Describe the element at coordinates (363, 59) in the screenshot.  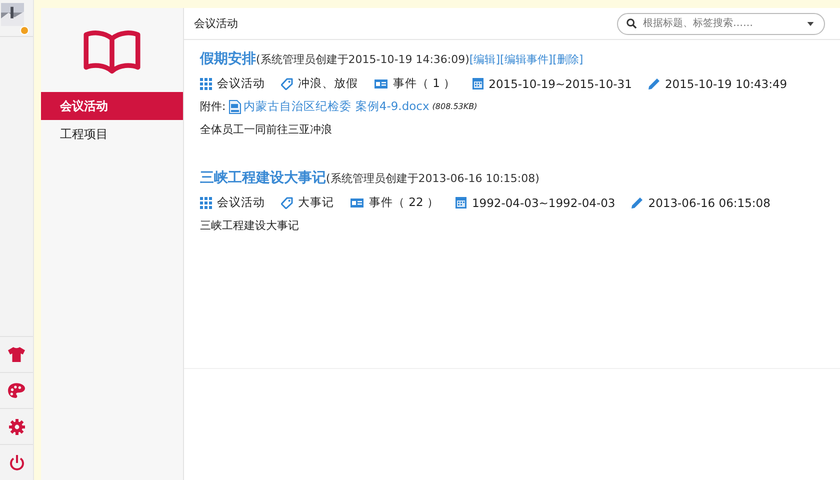
I see `created-info: (系统管理员创建于2015-10-19 14:36:09)` at that location.